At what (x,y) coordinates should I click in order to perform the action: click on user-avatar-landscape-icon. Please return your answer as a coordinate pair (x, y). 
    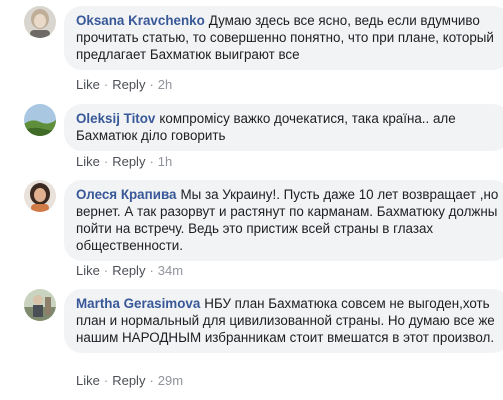
    Looking at the image, I should click on (40, 120).